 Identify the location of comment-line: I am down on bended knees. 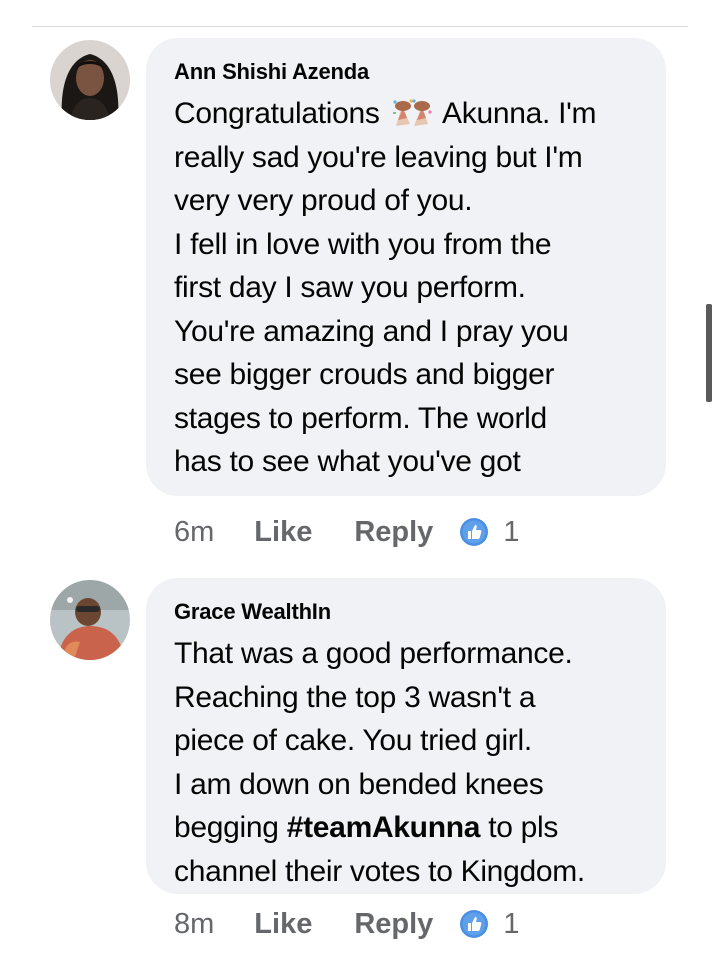
(359, 784).